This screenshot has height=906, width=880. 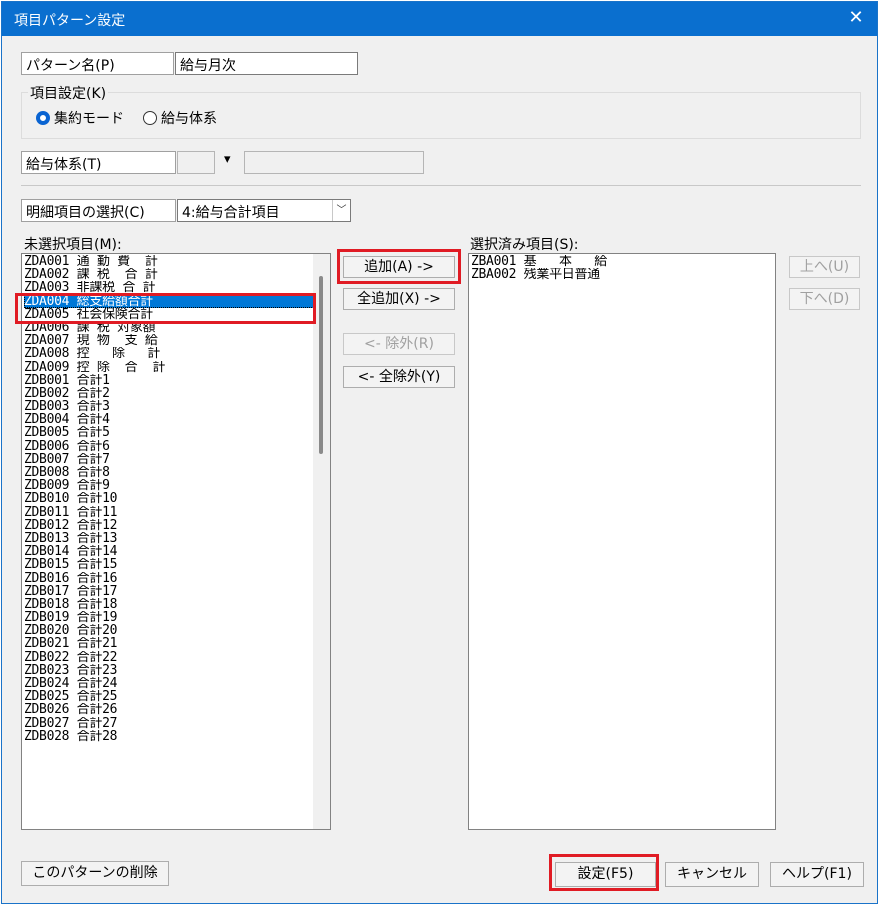 I want to click on chevron-down-icon: ﹀, so click(x=341, y=210).